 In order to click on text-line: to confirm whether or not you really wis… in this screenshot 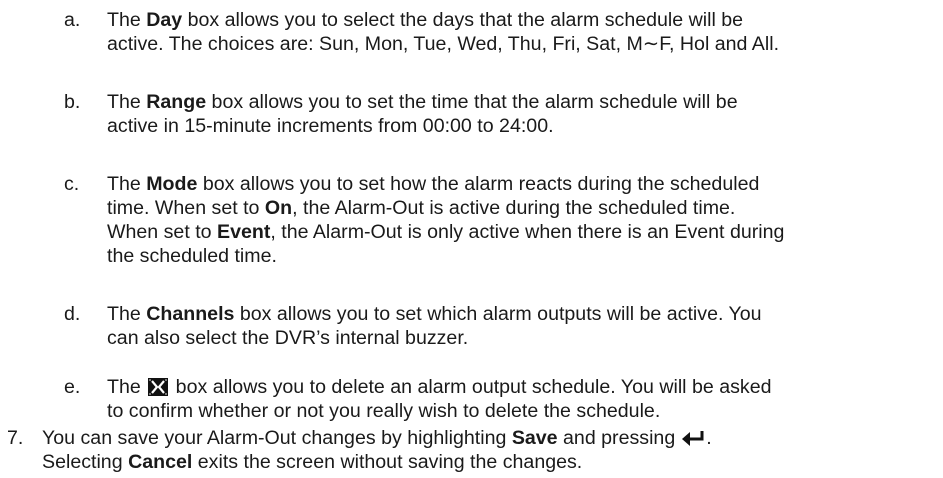, I will do `click(384, 411)`.